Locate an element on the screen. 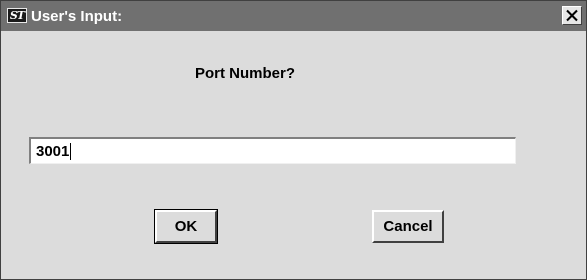 This screenshot has height=280, width=587. prompt-label: Port Number? is located at coordinates (244, 73).